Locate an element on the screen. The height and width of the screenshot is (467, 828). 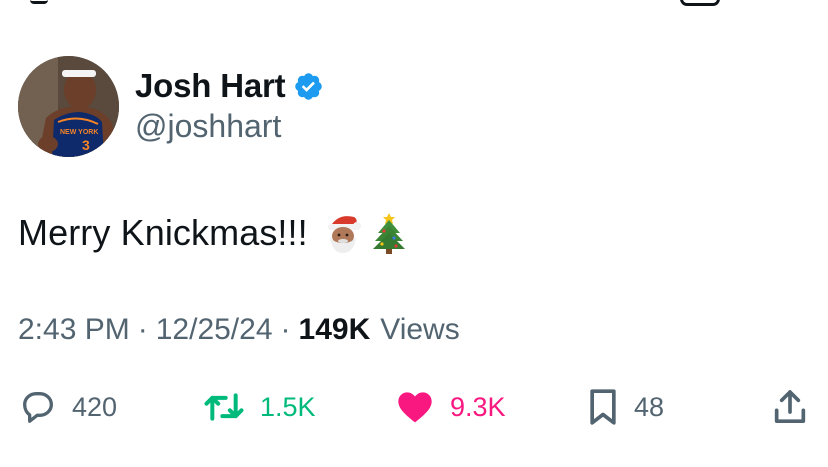
reply-button: 420 is located at coordinates (67, 407).